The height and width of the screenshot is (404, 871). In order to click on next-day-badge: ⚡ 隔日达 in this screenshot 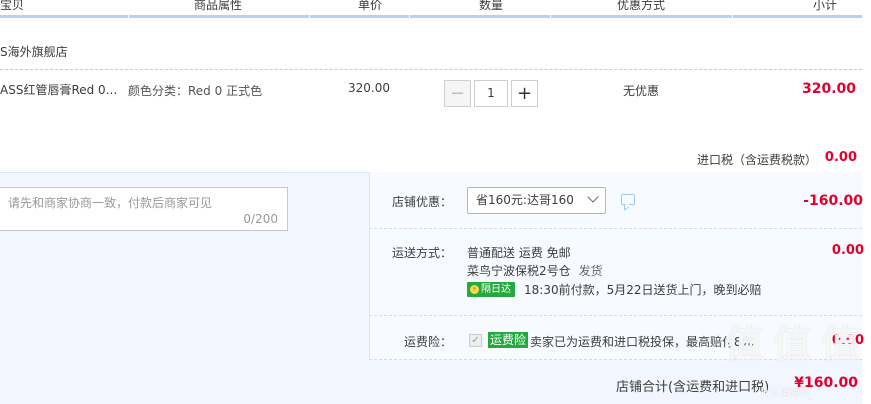, I will do `click(491, 289)`.